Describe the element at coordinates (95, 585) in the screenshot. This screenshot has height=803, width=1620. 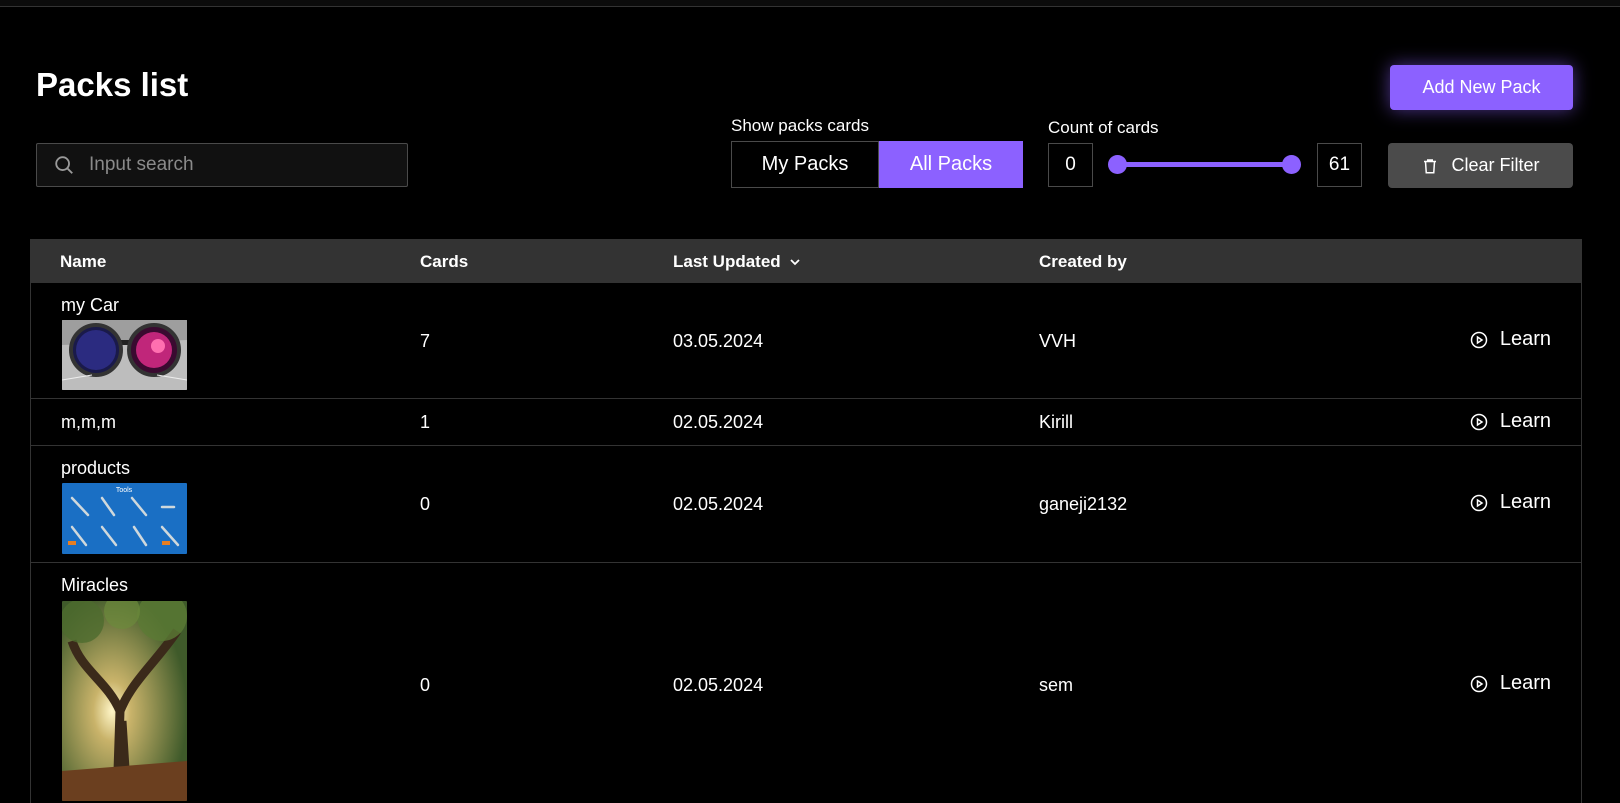
I see `pack-name: Miracles` at that location.